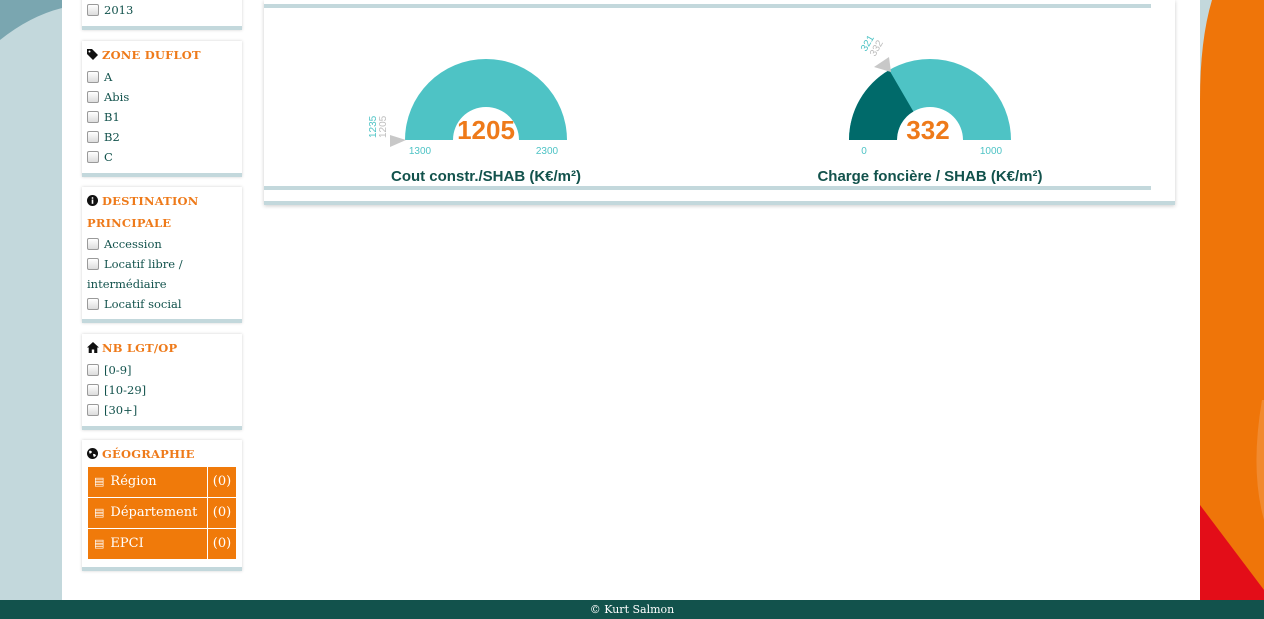 The width and height of the screenshot is (1264, 619). I want to click on zone-option-a: A, so click(162, 77).